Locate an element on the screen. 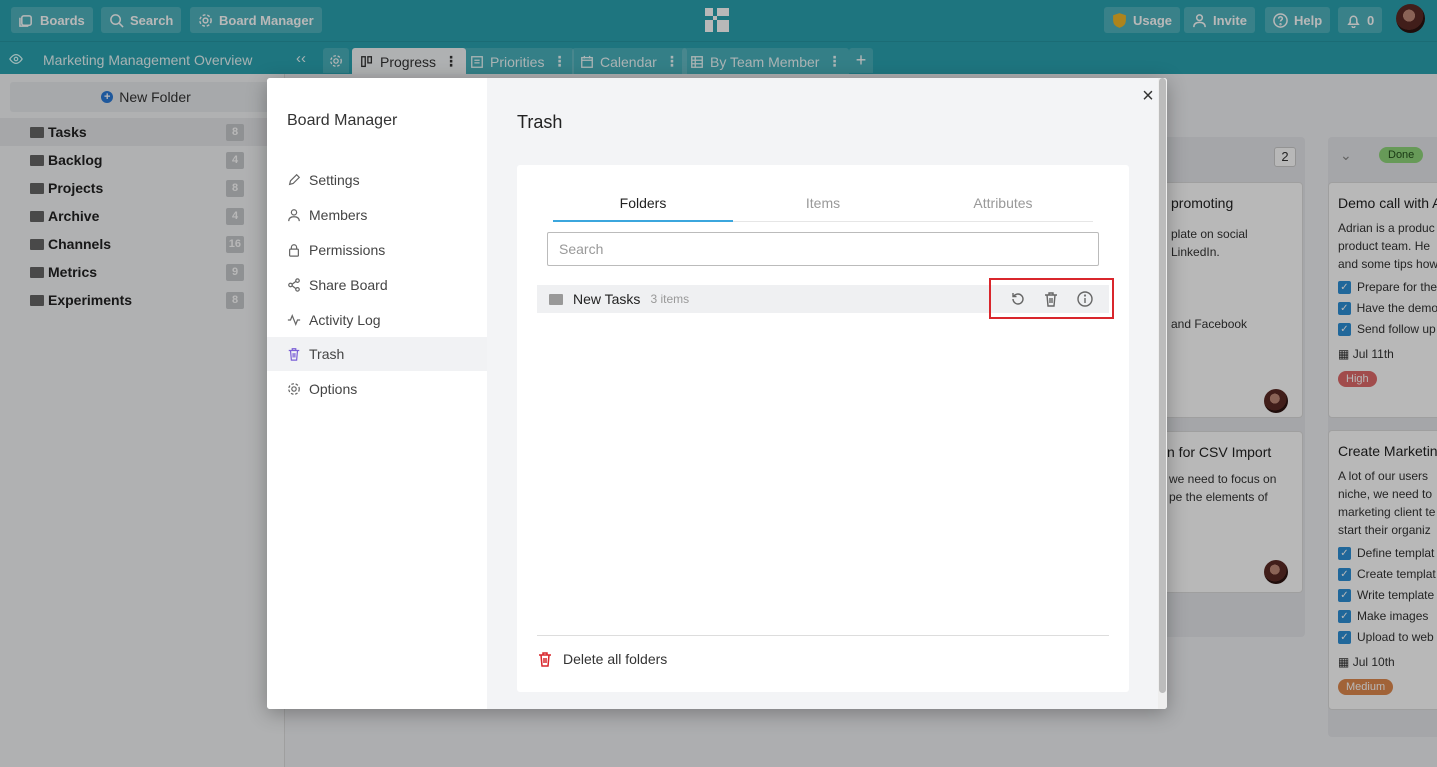  row-actions-highlight is located at coordinates (1051, 298).